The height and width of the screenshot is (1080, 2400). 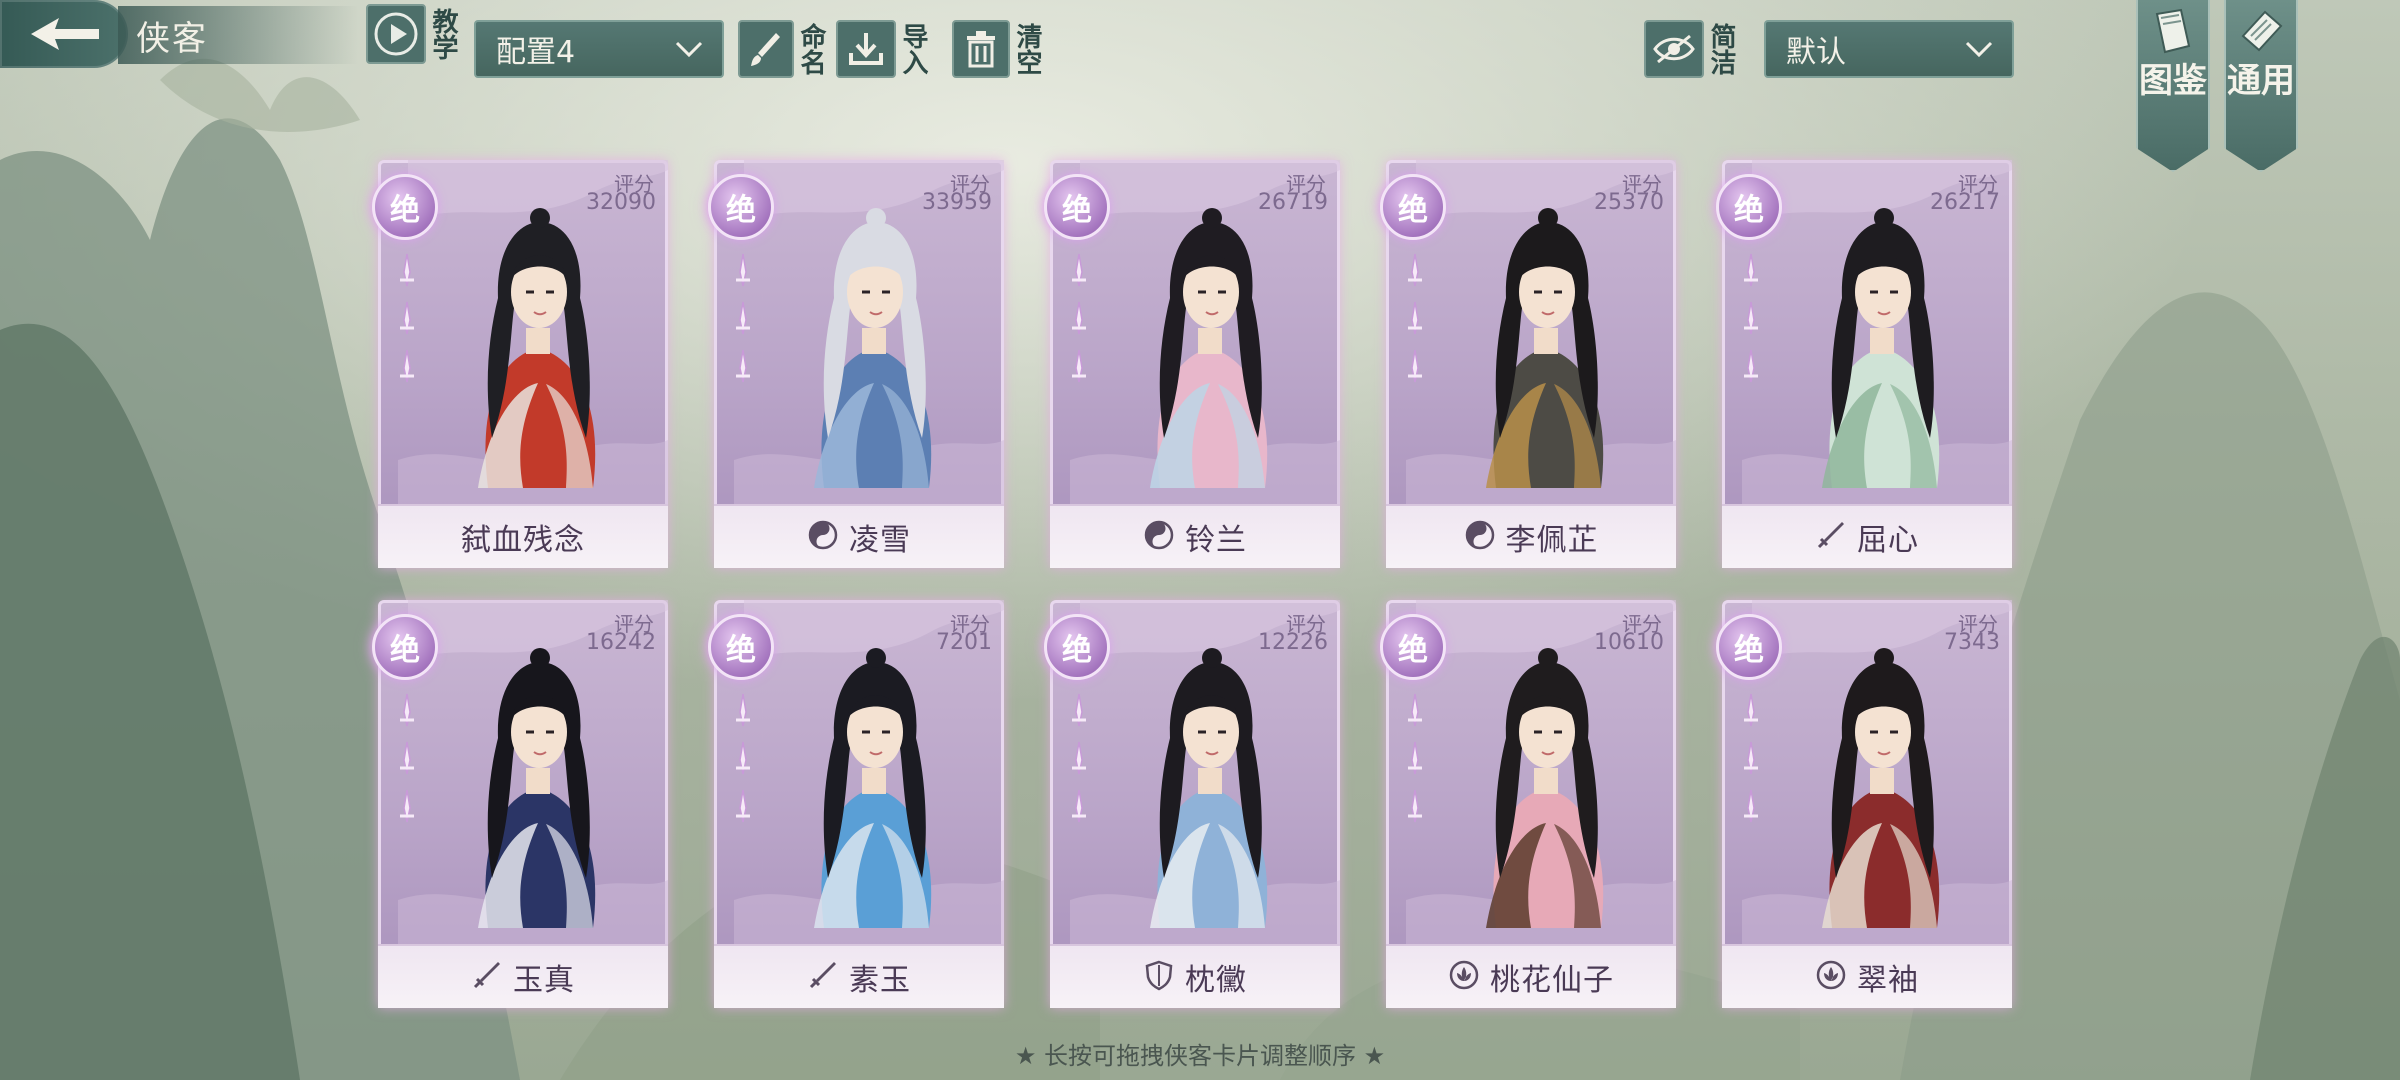 I want to click on name-plate: 李佩芷, so click(x=1531, y=536).